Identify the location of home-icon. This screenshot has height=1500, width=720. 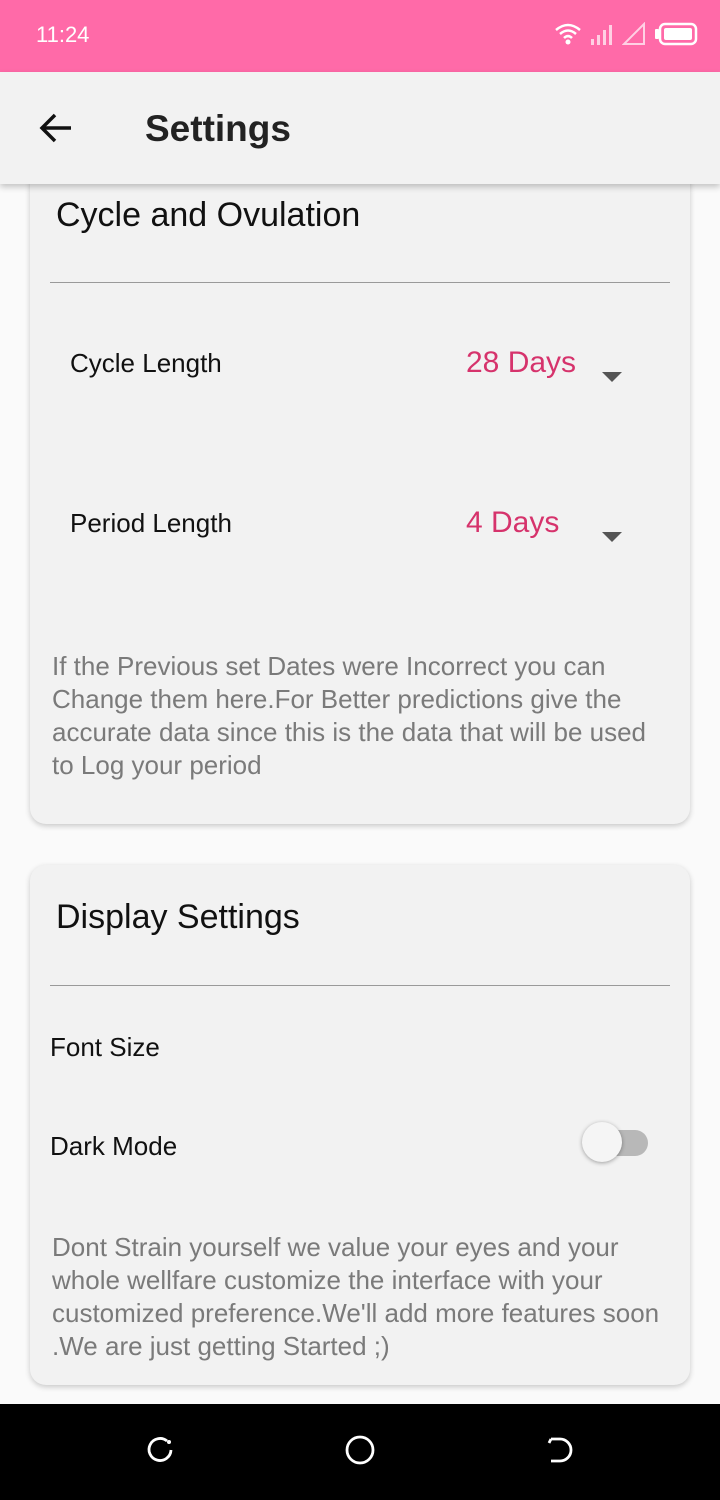
(360, 1452).